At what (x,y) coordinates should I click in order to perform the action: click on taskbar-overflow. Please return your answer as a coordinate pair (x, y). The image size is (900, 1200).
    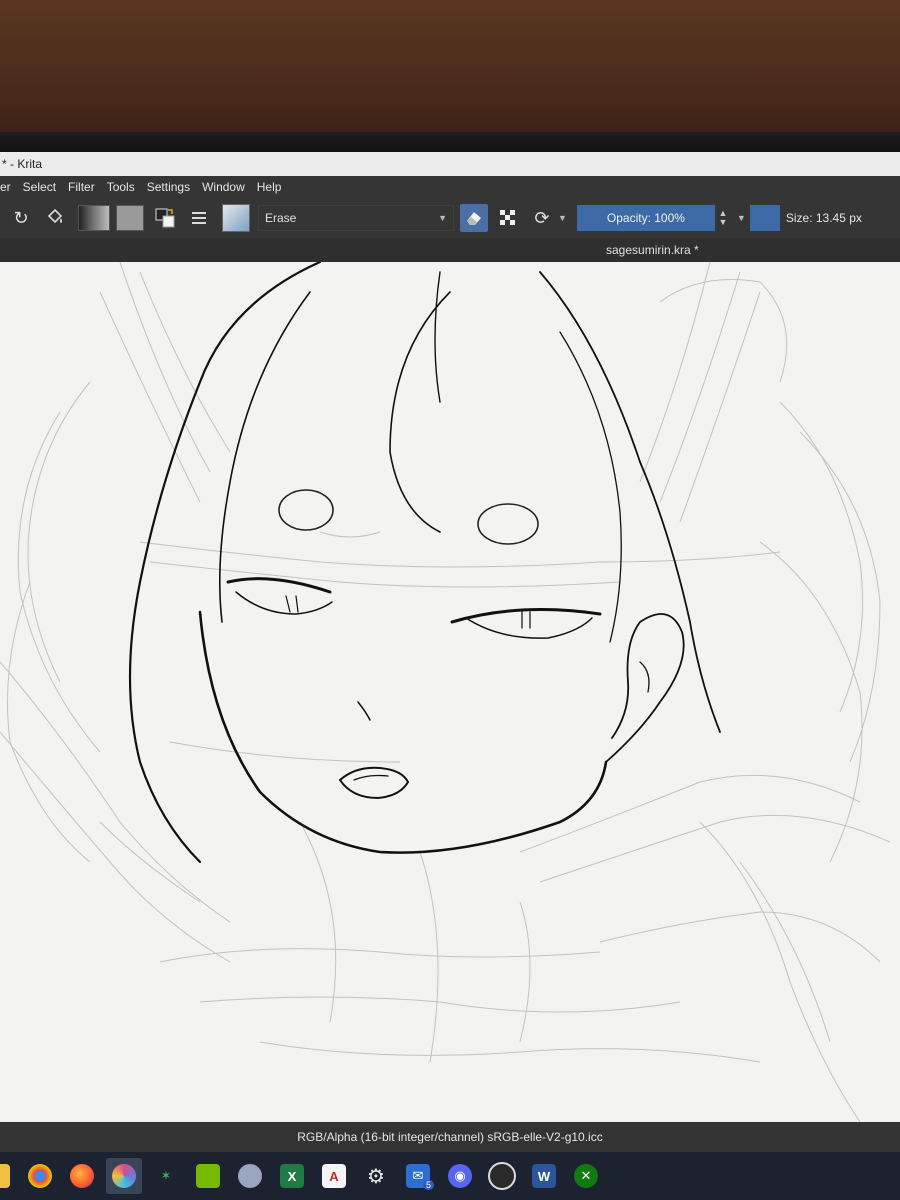
    Looking at the image, I should click on (8, 1176).